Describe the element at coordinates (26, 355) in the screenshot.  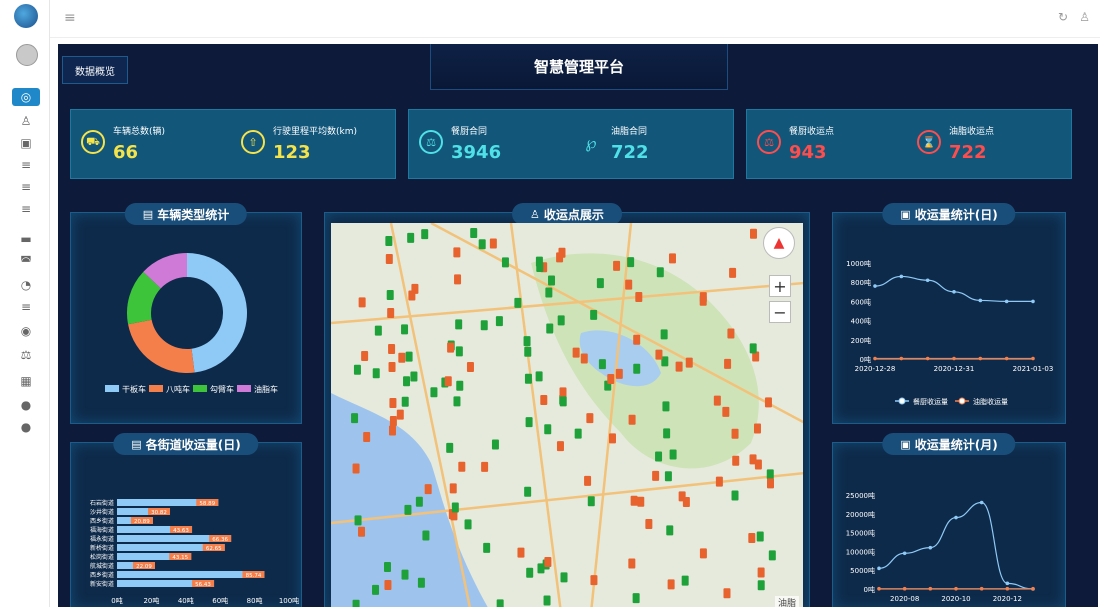
I see `scale-icon: ⚖` at that location.